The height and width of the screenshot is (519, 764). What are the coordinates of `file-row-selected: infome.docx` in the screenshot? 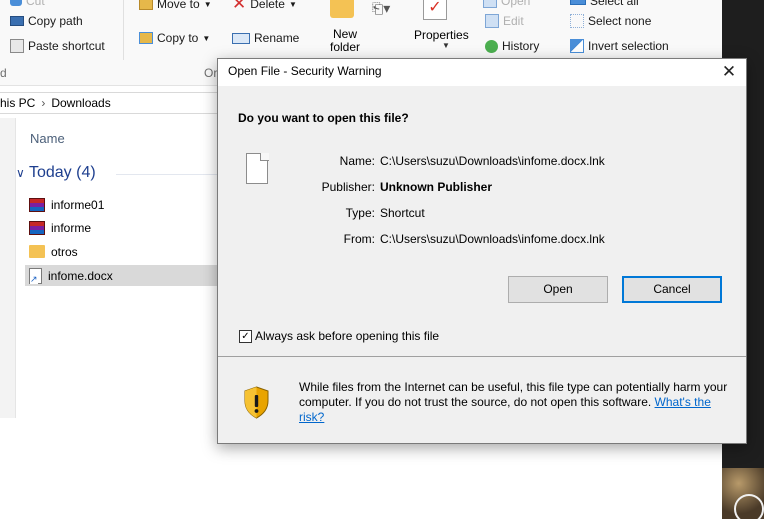 It's located at (121, 275).